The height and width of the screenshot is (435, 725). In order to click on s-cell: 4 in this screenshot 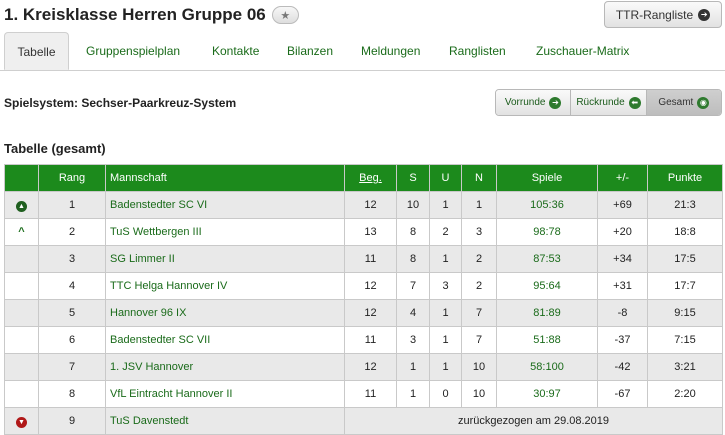, I will do `click(413, 313)`.